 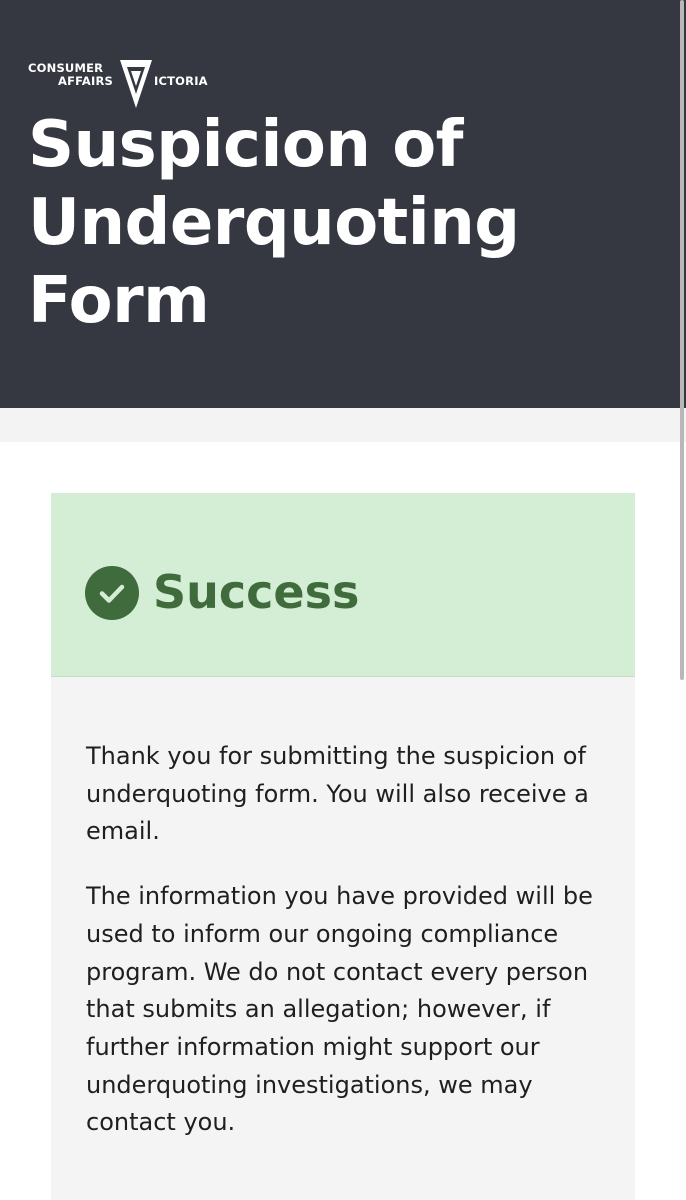 I want to click on header-divider-strip, so click(x=343, y=425).